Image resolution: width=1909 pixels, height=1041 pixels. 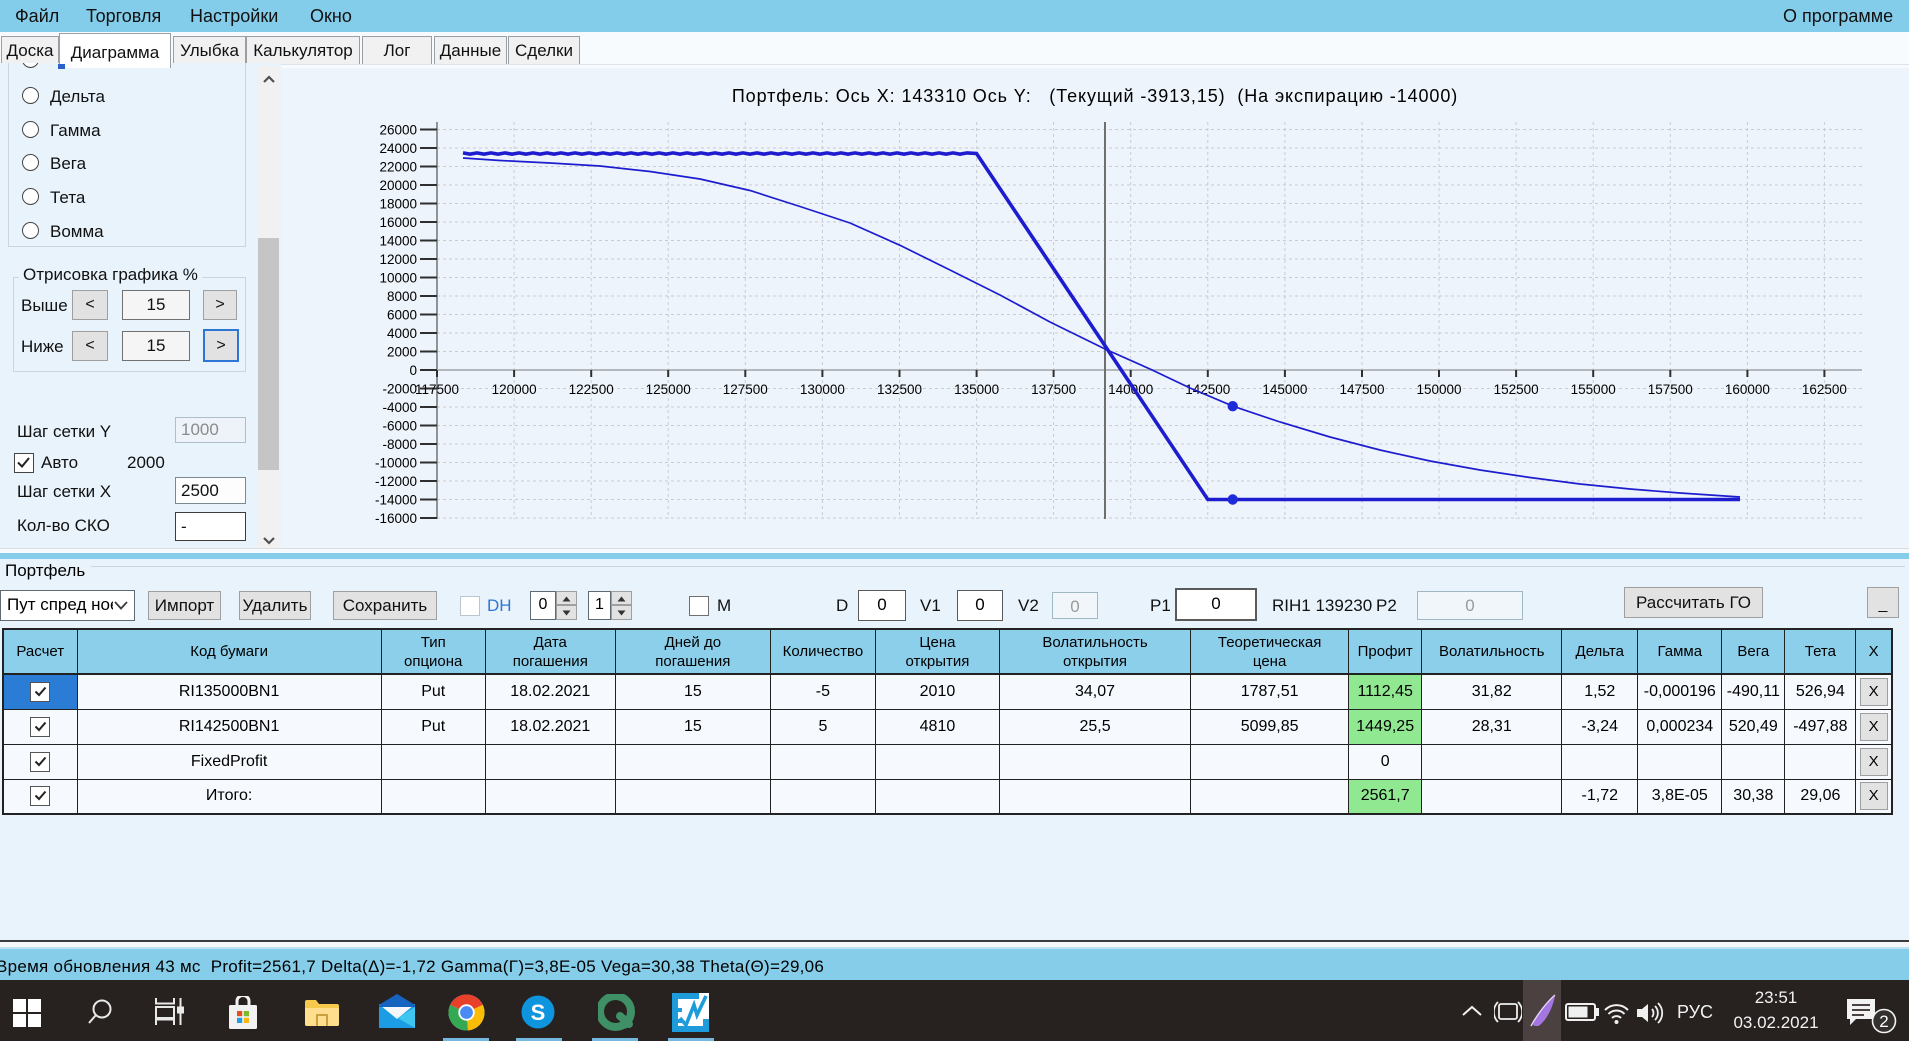 I want to click on svg-text: 152500, so click(x=1516, y=389).